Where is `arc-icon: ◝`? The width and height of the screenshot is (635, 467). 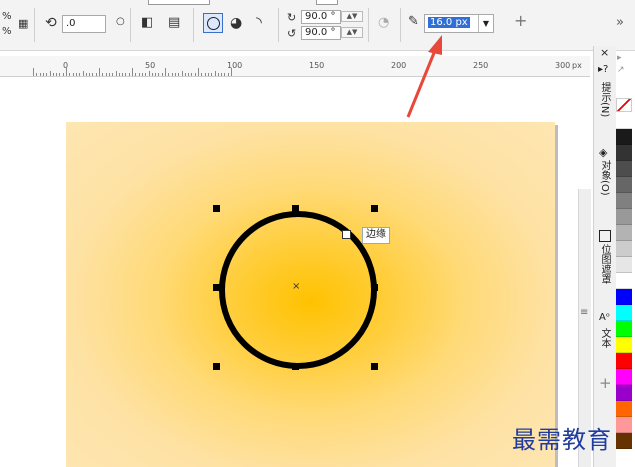 arc-icon: ◝ is located at coordinates (259, 22).